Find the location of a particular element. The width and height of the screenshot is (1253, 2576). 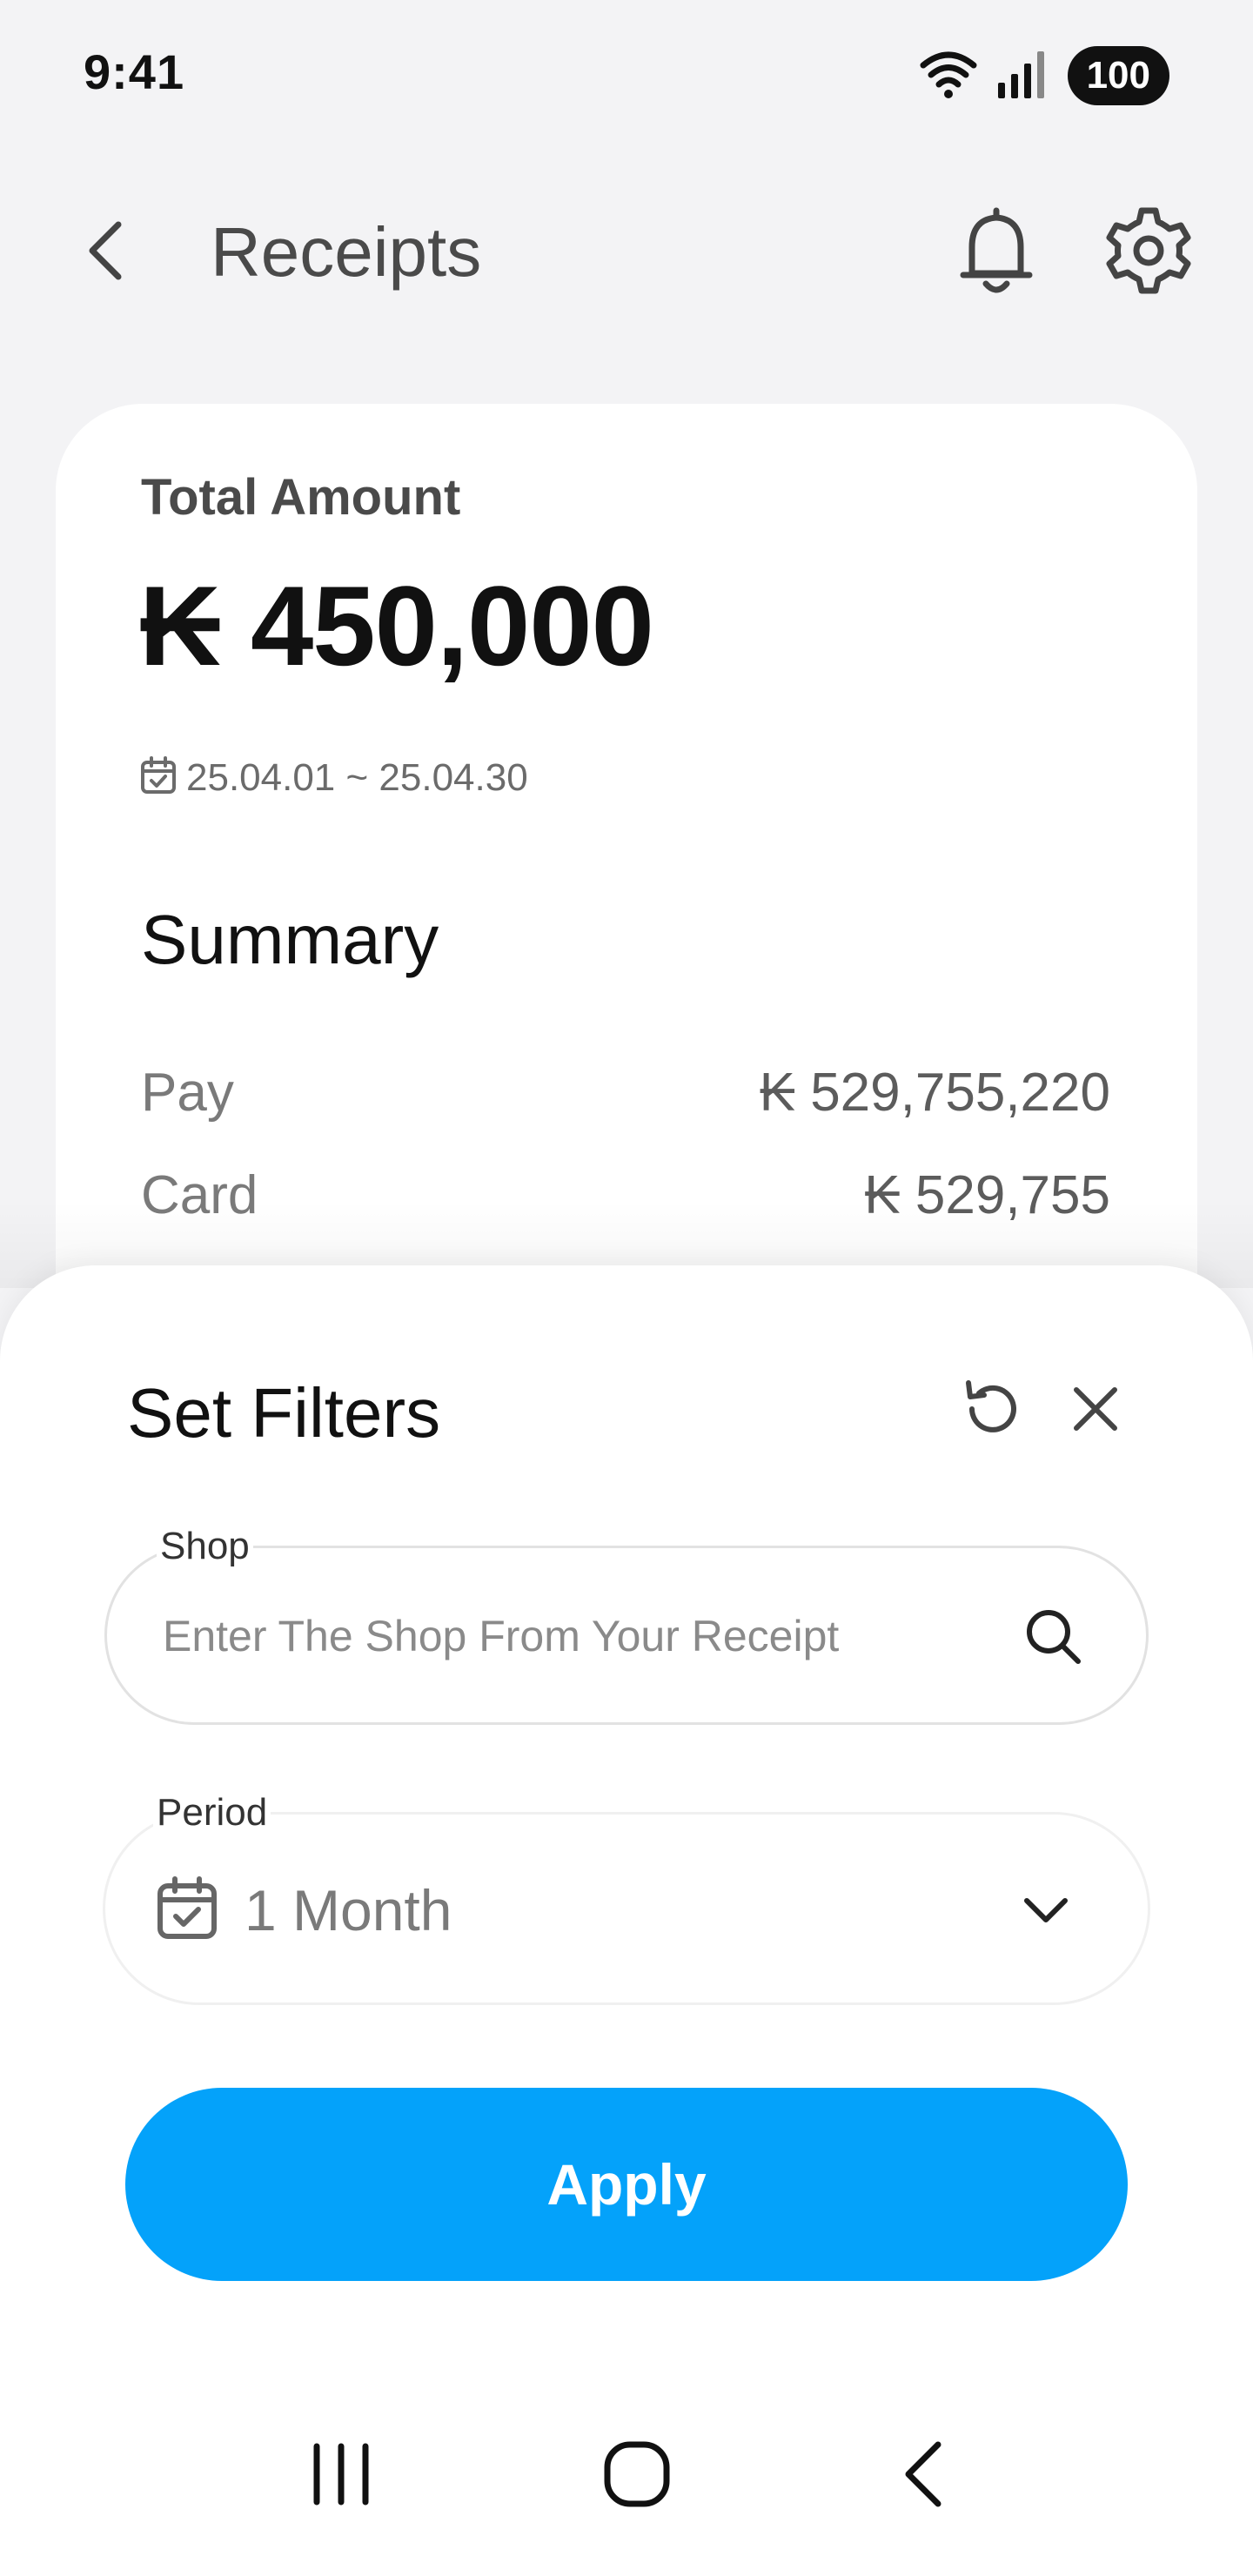

gear-icon is located at coordinates (1148, 252).